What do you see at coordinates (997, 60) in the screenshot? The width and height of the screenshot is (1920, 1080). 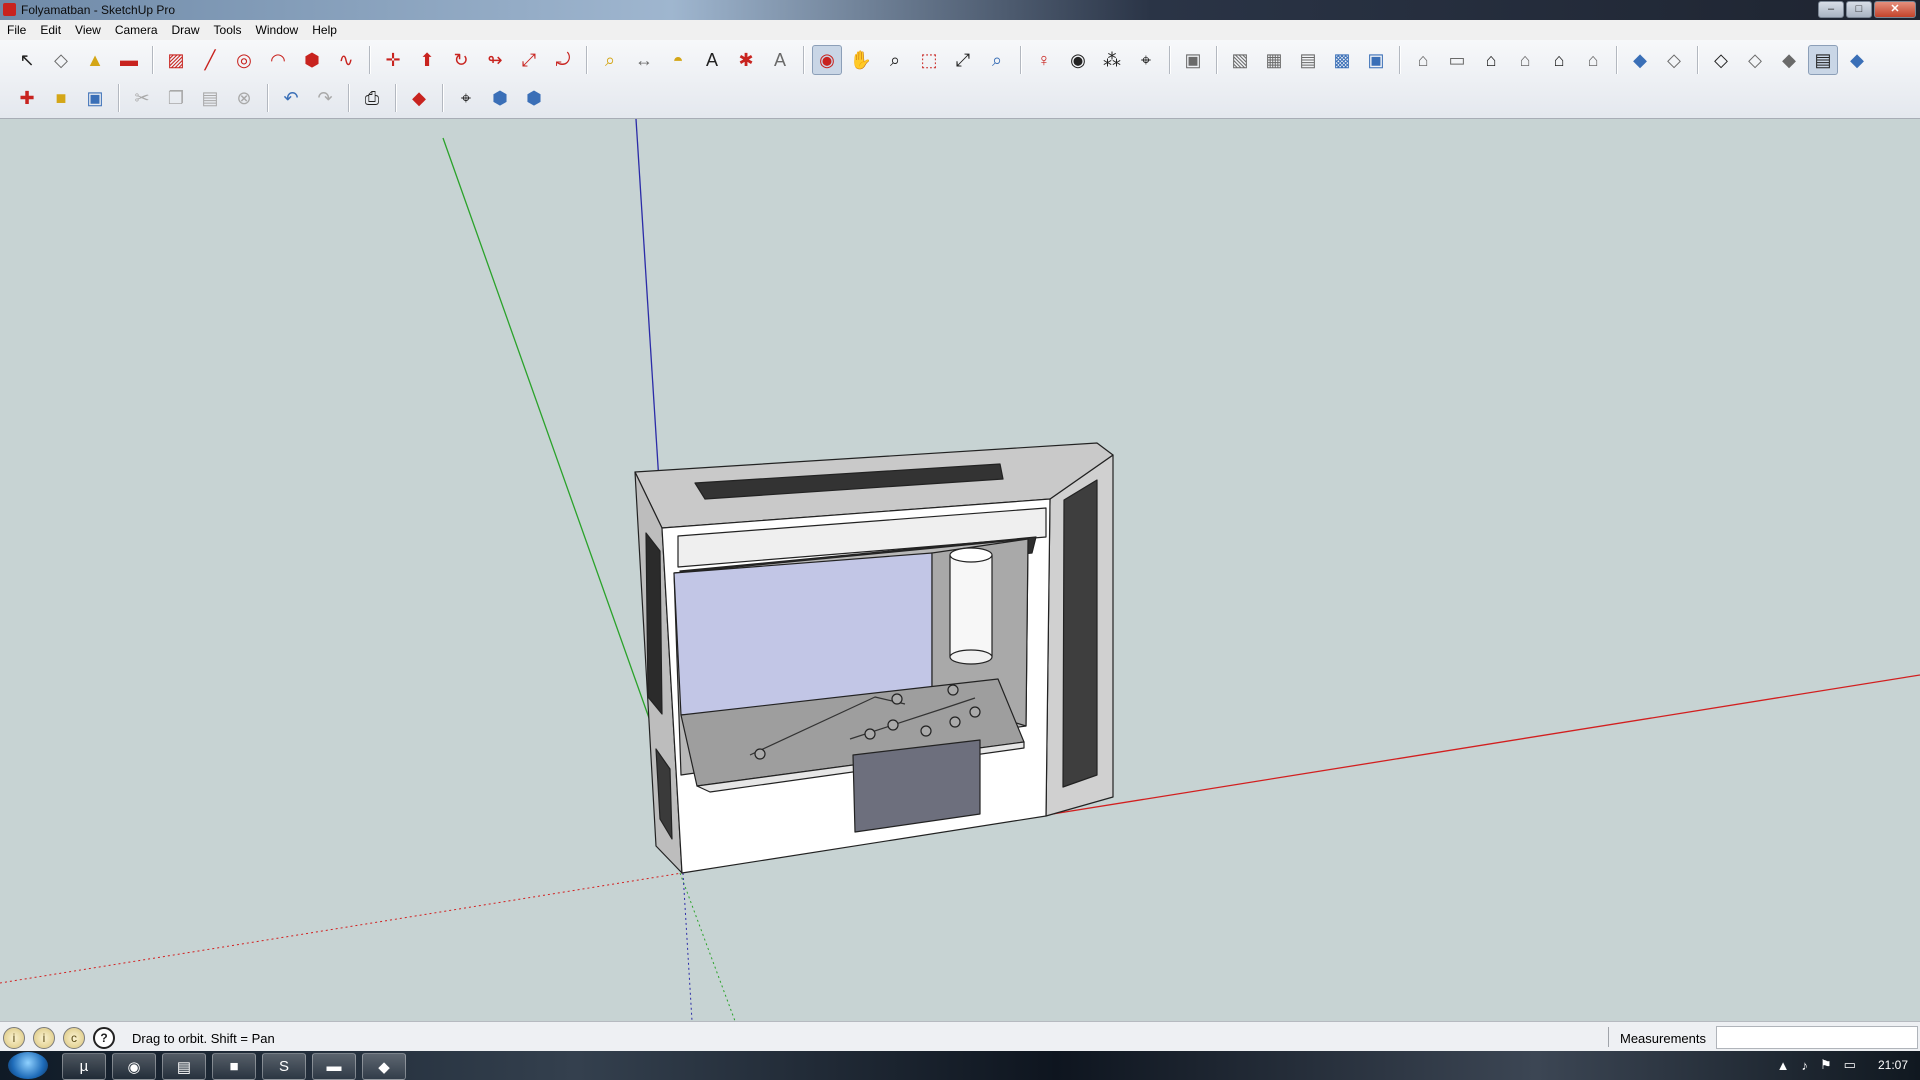 I see `previous-view-icon: ⌕` at bounding box center [997, 60].